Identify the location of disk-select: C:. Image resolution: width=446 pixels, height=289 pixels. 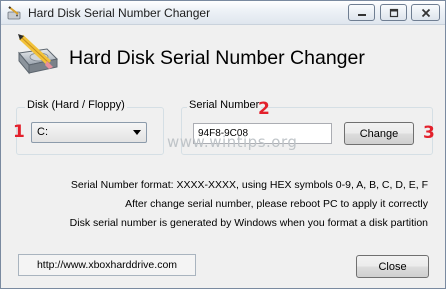
(89, 132).